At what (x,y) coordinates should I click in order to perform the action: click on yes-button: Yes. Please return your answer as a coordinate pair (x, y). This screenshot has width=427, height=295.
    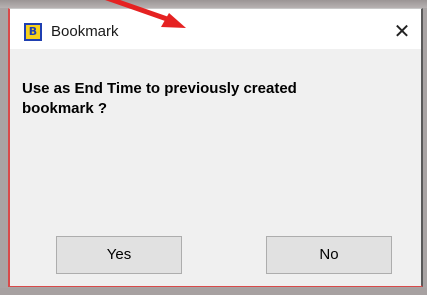
    Looking at the image, I should click on (119, 255).